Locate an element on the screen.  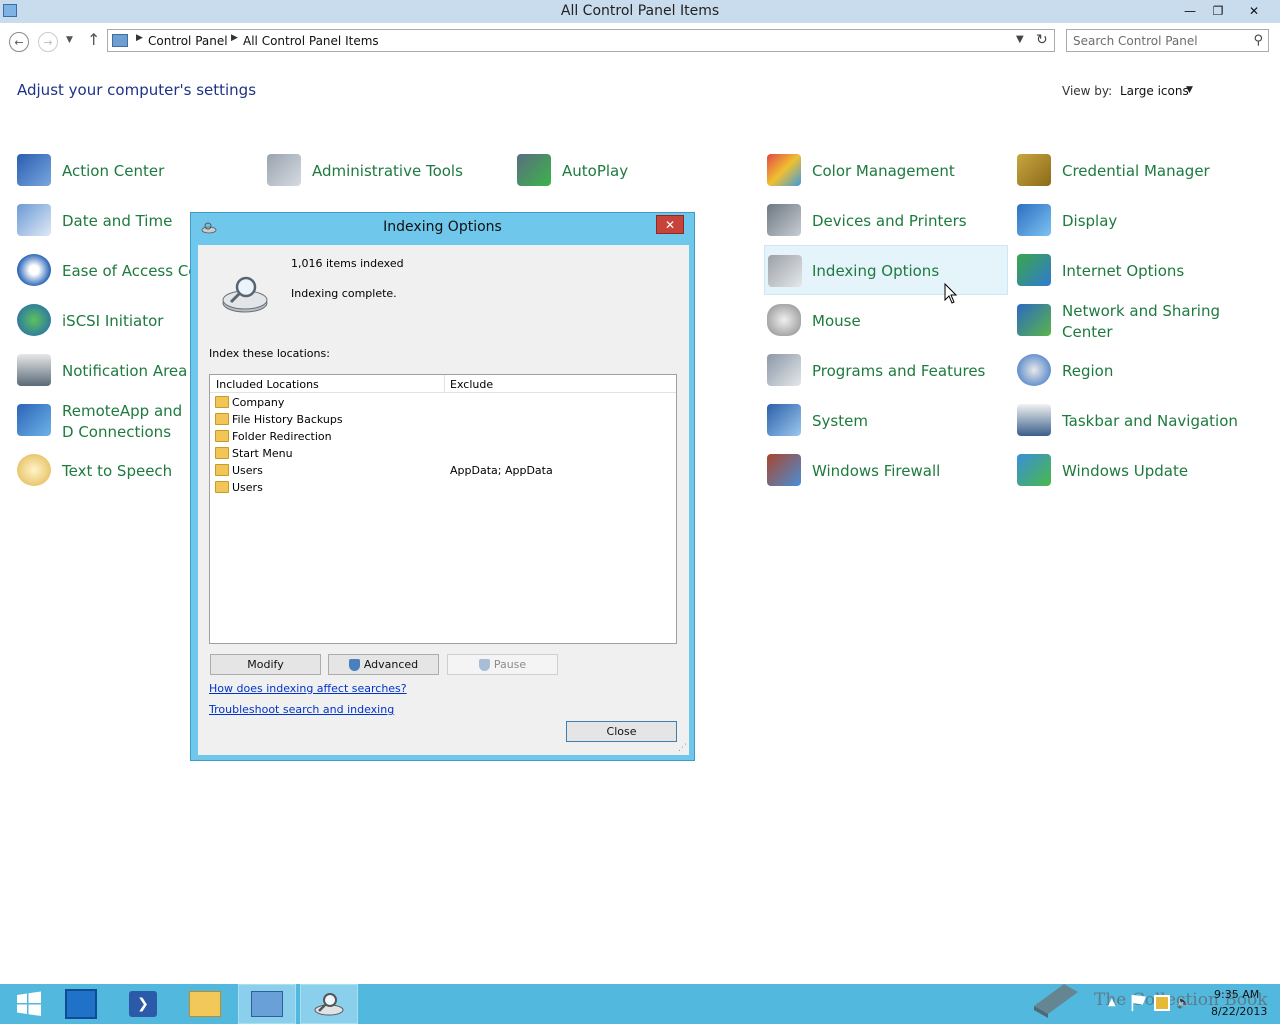
column-header-included: Included Locations is located at coordinates (267, 384).